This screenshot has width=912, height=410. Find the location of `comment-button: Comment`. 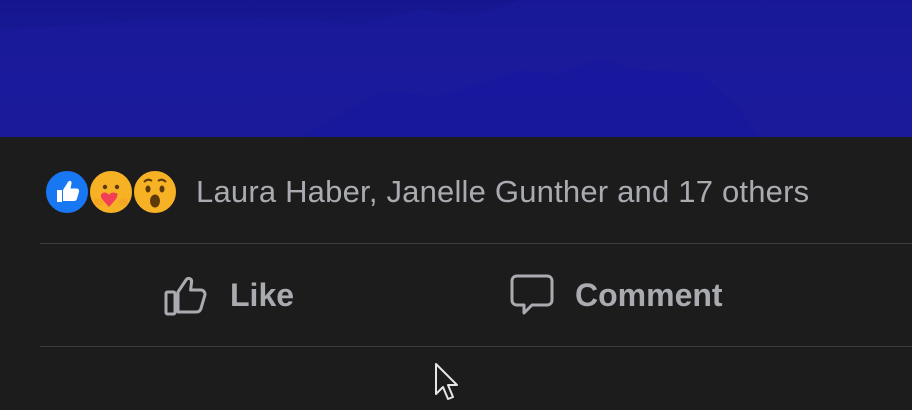

comment-button: Comment is located at coordinates (616, 295).